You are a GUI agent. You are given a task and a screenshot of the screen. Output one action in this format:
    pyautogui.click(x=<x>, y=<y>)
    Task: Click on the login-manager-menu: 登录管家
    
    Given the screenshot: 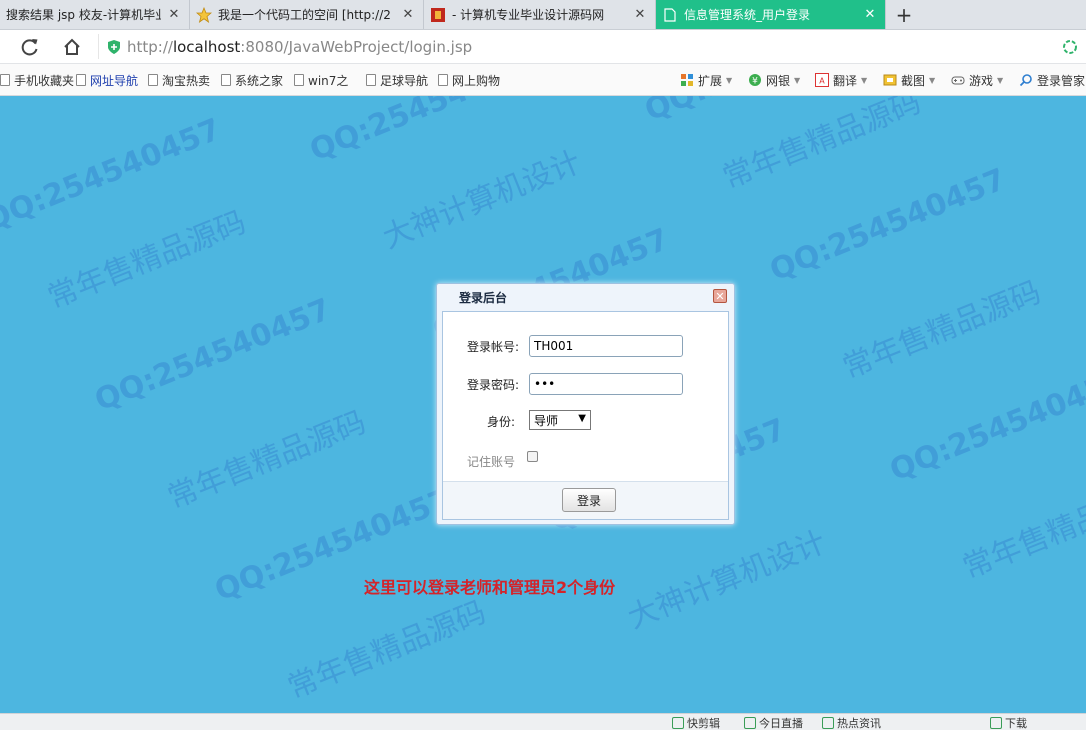 What is the action you would take?
    pyautogui.click(x=1052, y=80)
    